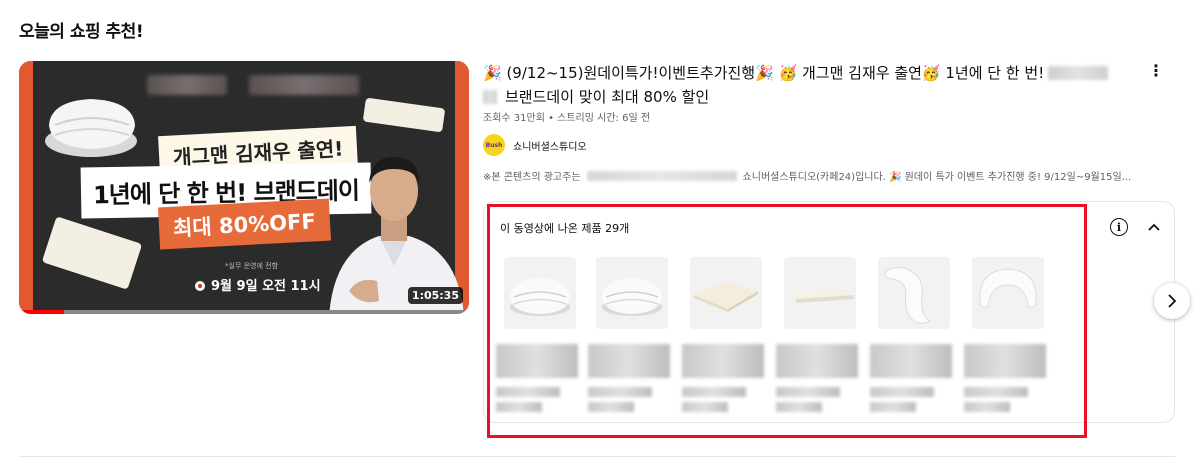 This screenshot has height=466, width=1204. What do you see at coordinates (550, 145) in the screenshot?
I see `channel-name: 쇼니버셜스튜디오` at bounding box center [550, 145].